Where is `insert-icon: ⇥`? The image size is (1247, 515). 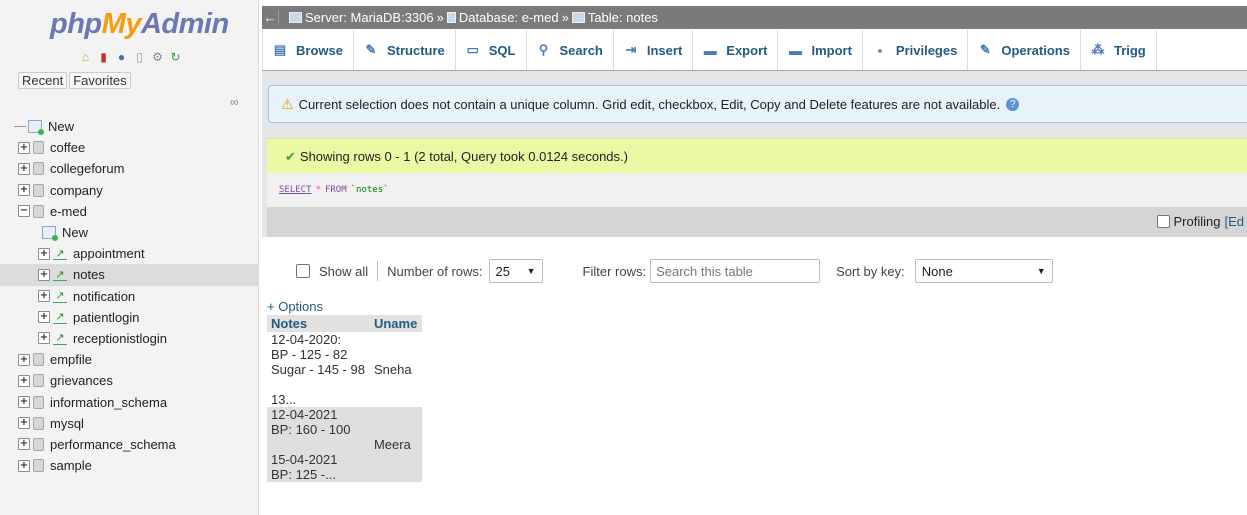 insert-icon: ⇥ is located at coordinates (631, 49).